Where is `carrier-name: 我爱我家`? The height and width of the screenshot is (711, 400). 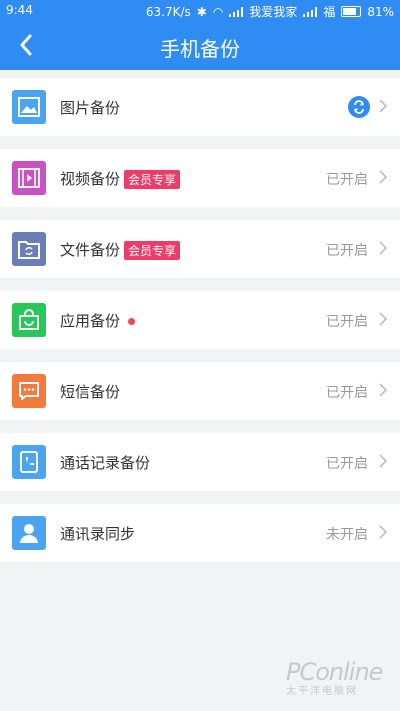
carrier-name: 我爱我家 is located at coordinates (273, 12).